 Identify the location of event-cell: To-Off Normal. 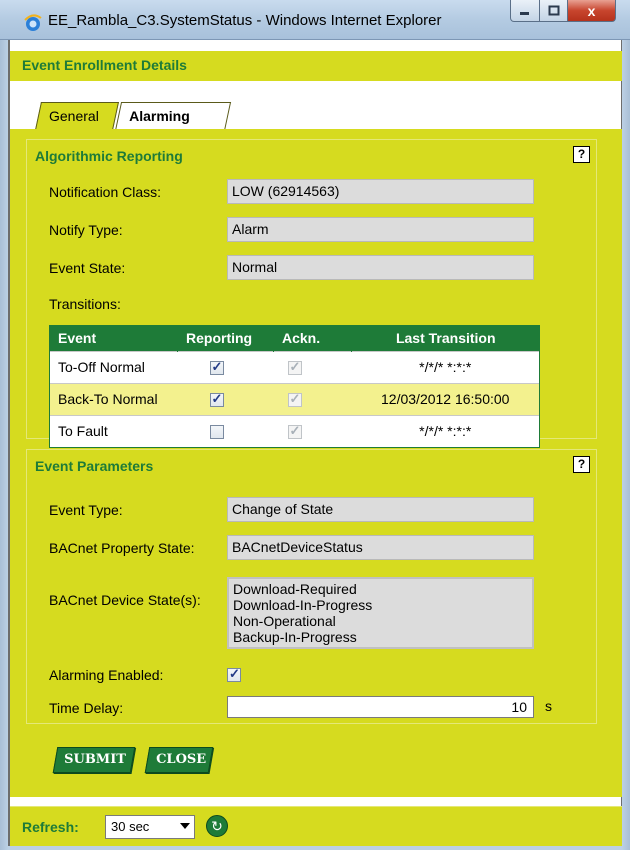
(113, 366).